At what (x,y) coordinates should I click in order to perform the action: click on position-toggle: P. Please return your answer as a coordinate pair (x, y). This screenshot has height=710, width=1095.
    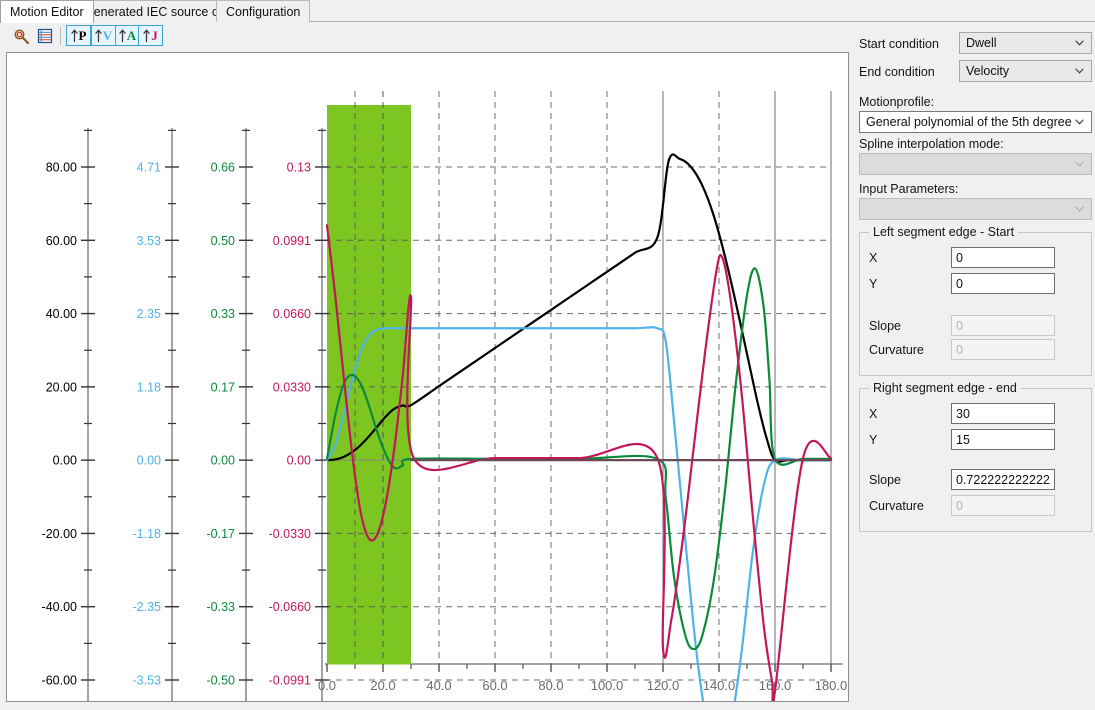
    Looking at the image, I should click on (78, 35).